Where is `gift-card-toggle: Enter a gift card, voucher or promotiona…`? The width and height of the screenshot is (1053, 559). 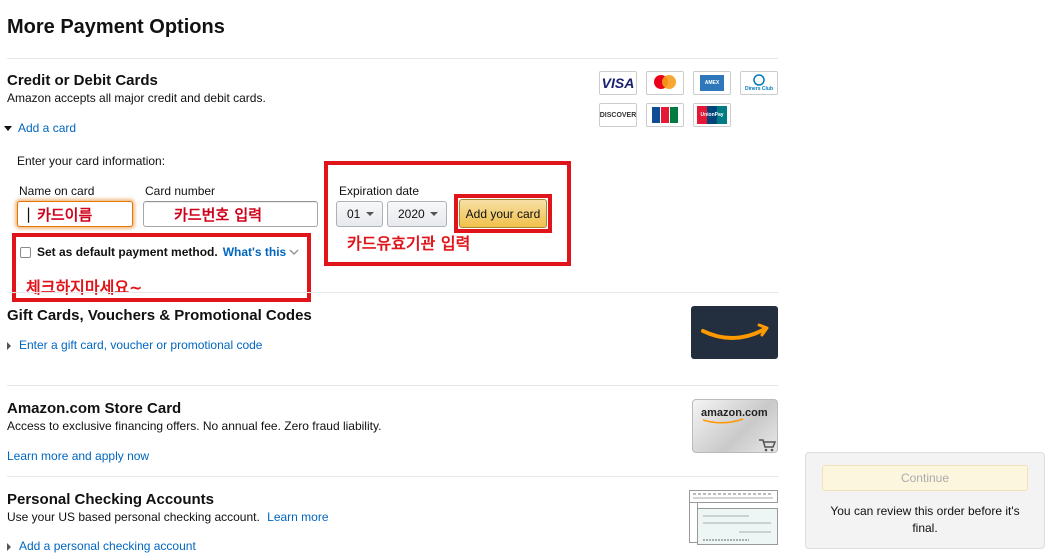
gift-card-toggle: Enter a gift card, voucher or promotiona… is located at coordinates (134, 345).